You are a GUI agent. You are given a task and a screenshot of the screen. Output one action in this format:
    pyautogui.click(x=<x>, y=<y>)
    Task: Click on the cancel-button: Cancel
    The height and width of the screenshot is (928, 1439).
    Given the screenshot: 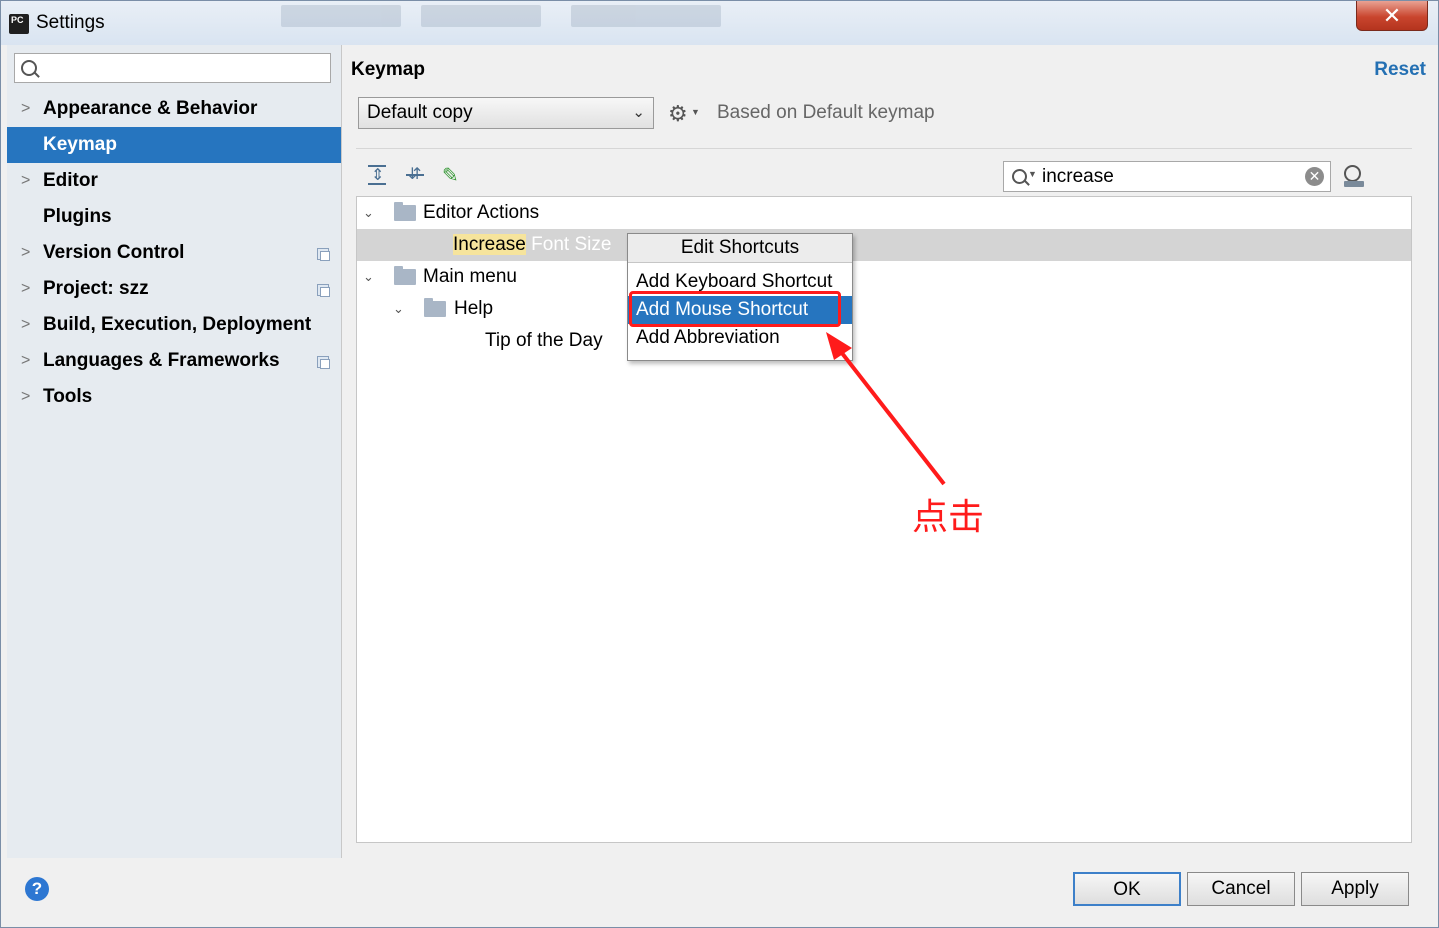 What is the action you would take?
    pyautogui.click(x=1241, y=889)
    